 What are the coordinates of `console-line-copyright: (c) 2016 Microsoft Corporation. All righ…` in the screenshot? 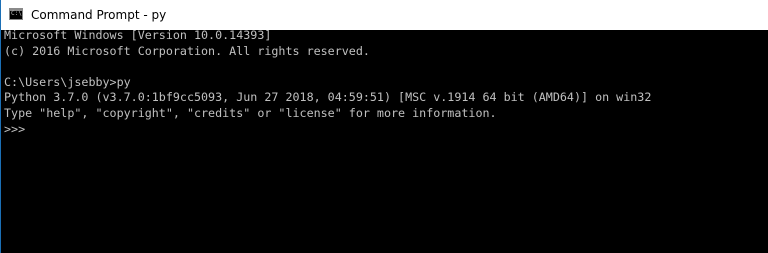 It's located at (187, 50).